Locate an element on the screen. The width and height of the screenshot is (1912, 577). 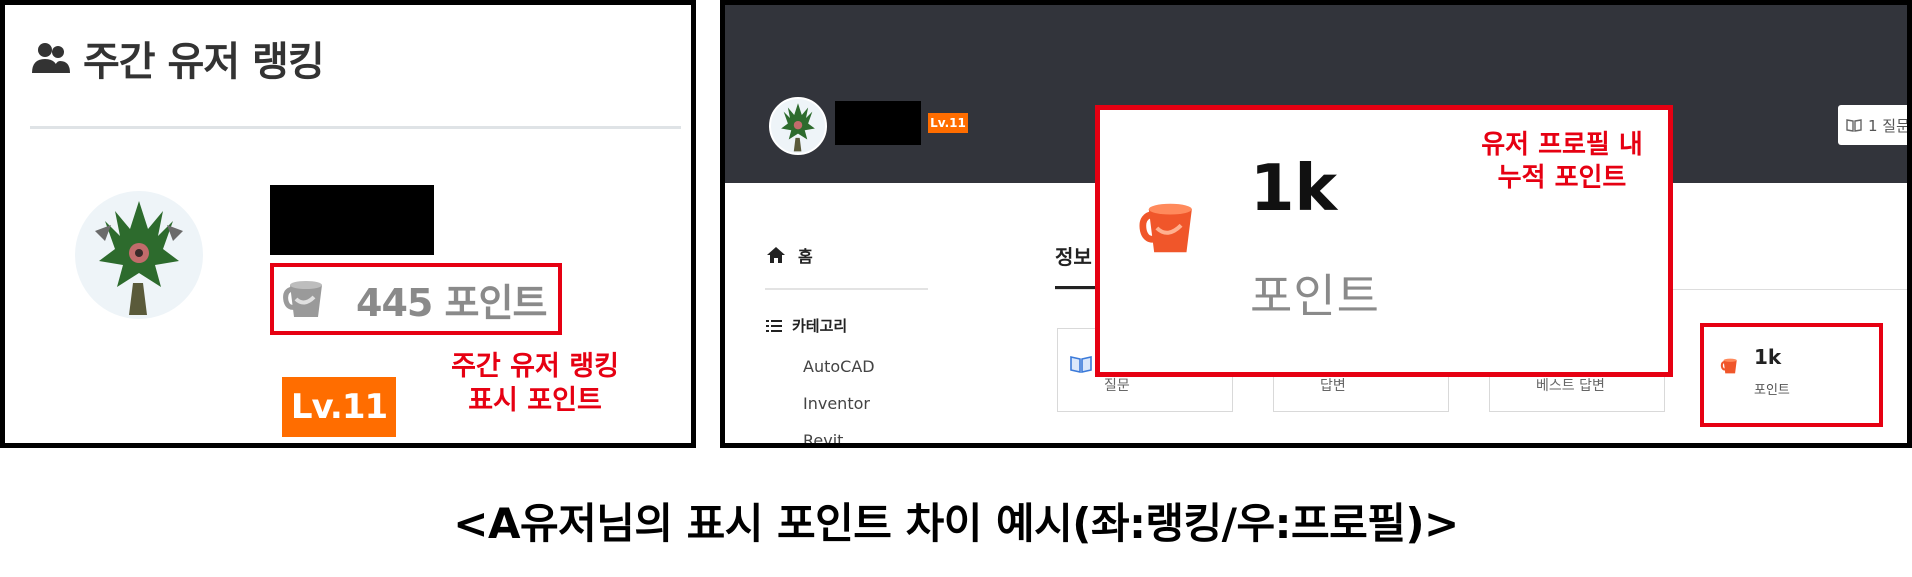
question-count-chip: 1 질문 is located at coordinates (1874, 125).